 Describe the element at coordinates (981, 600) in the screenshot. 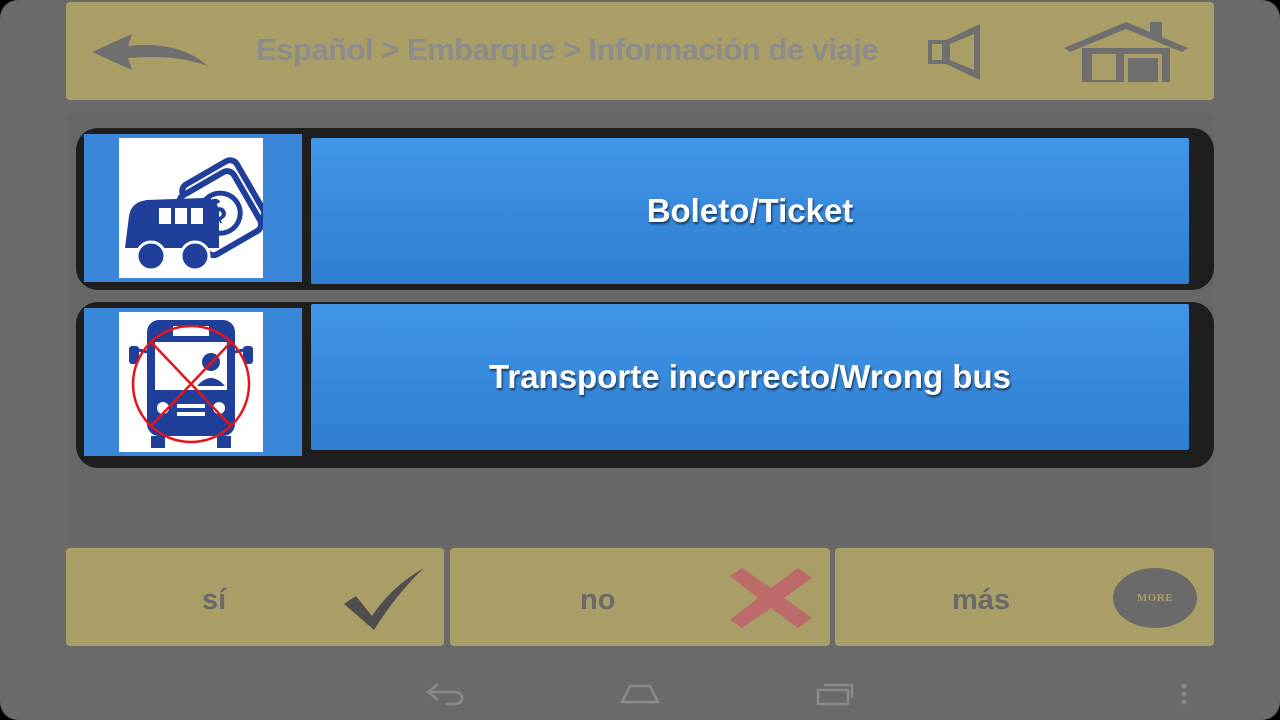

I see `more-label: más` at that location.